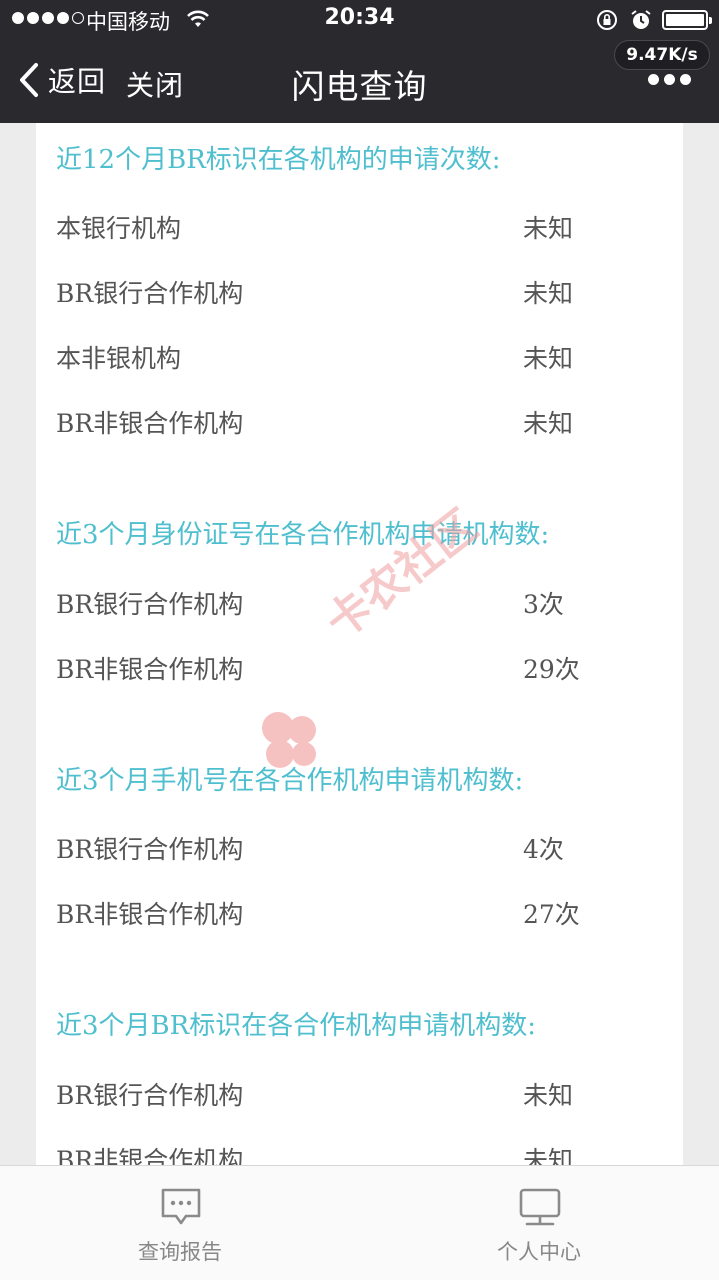  I want to click on monitor-icon, so click(540, 1207).